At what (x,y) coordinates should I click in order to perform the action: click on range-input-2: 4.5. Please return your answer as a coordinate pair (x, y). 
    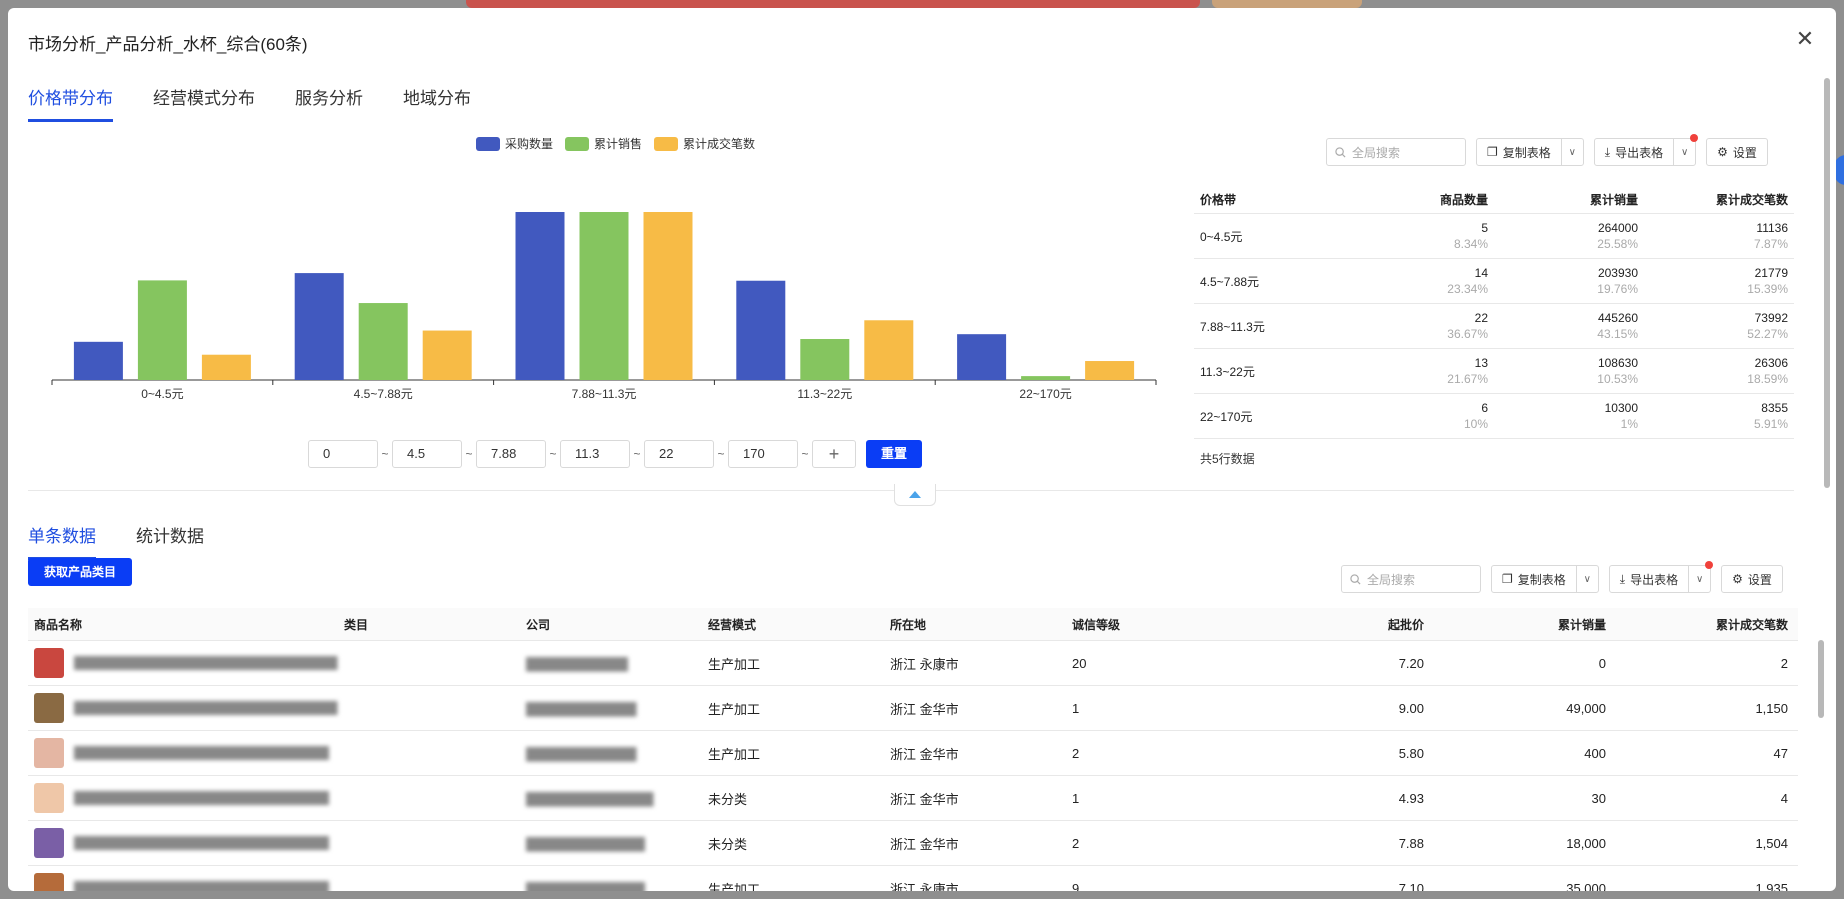
    Looking at the image, I should click on (427, 454).